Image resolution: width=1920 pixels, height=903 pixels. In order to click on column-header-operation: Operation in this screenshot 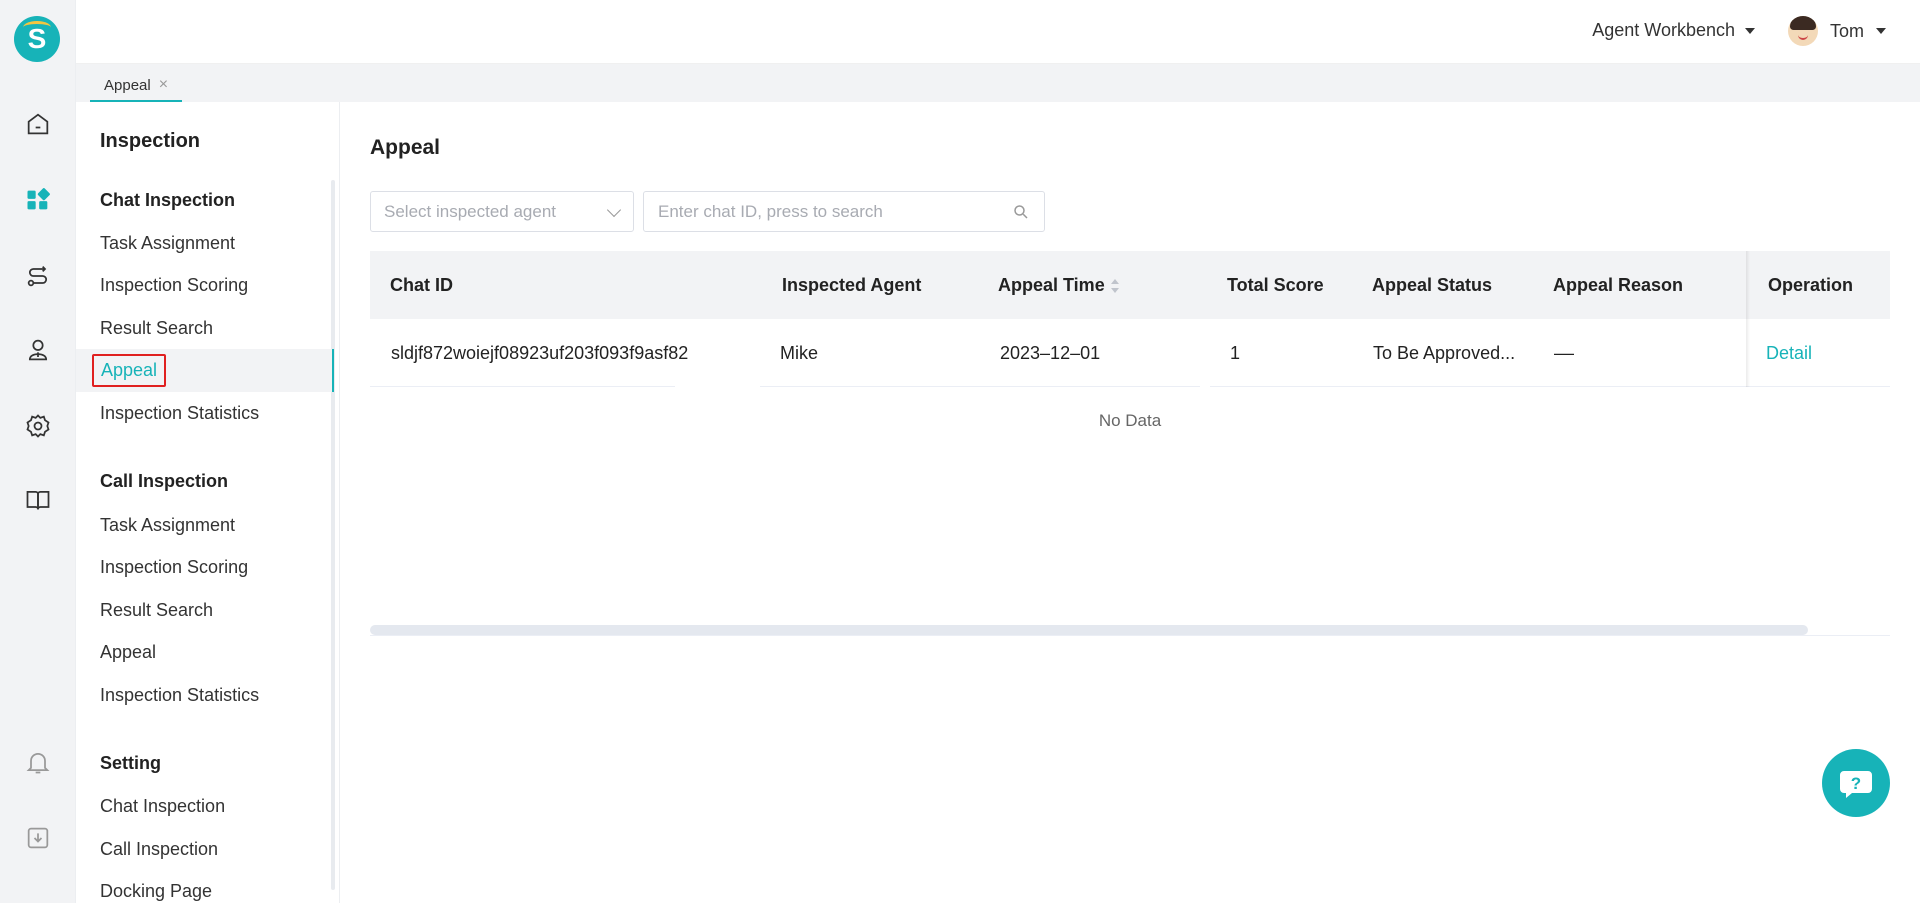, I will do `click(1811, 285)`.